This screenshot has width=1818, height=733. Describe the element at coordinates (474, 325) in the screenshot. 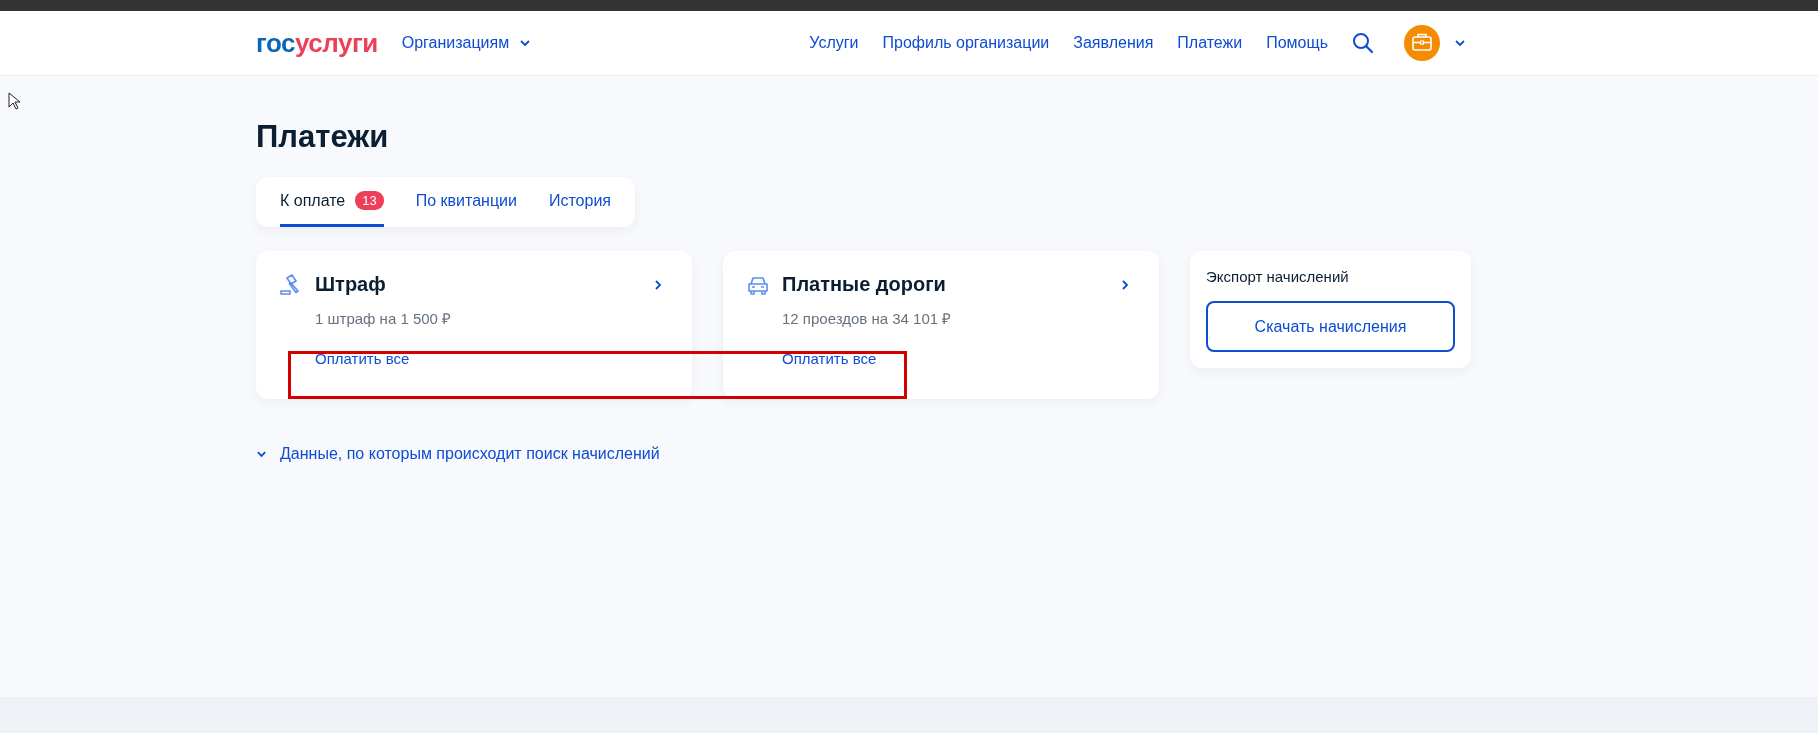

I see `payment-card: Штраф 1 штраф на 1 500 ₽ Оплатить все` at that location.